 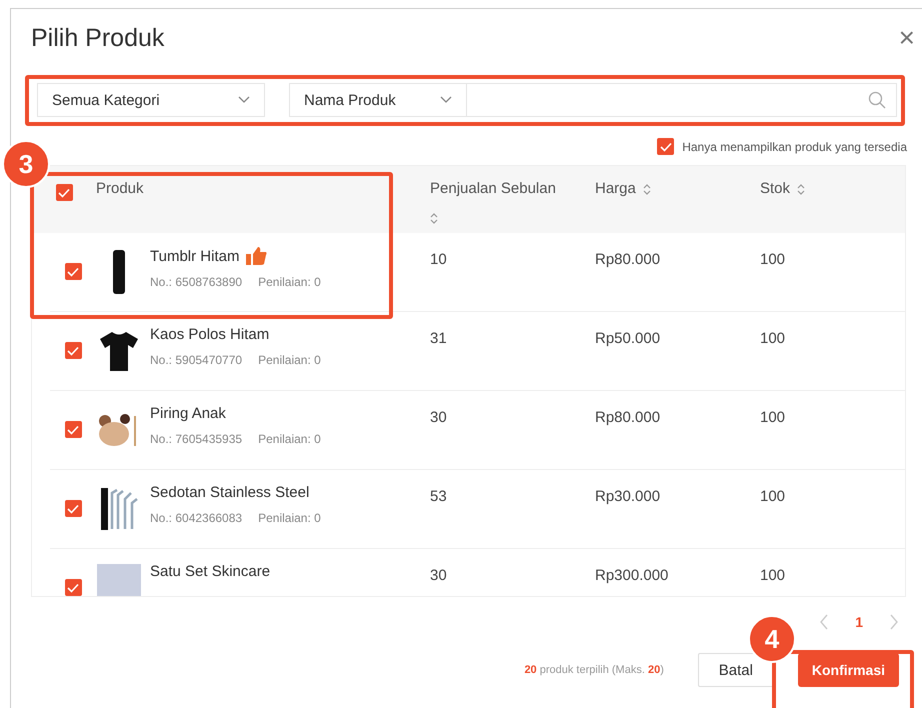 What do you see at coordinates (627, 339) in the screenshot?
I see `table-cell-text: Rp50.000` at bounding box center [627, 339].